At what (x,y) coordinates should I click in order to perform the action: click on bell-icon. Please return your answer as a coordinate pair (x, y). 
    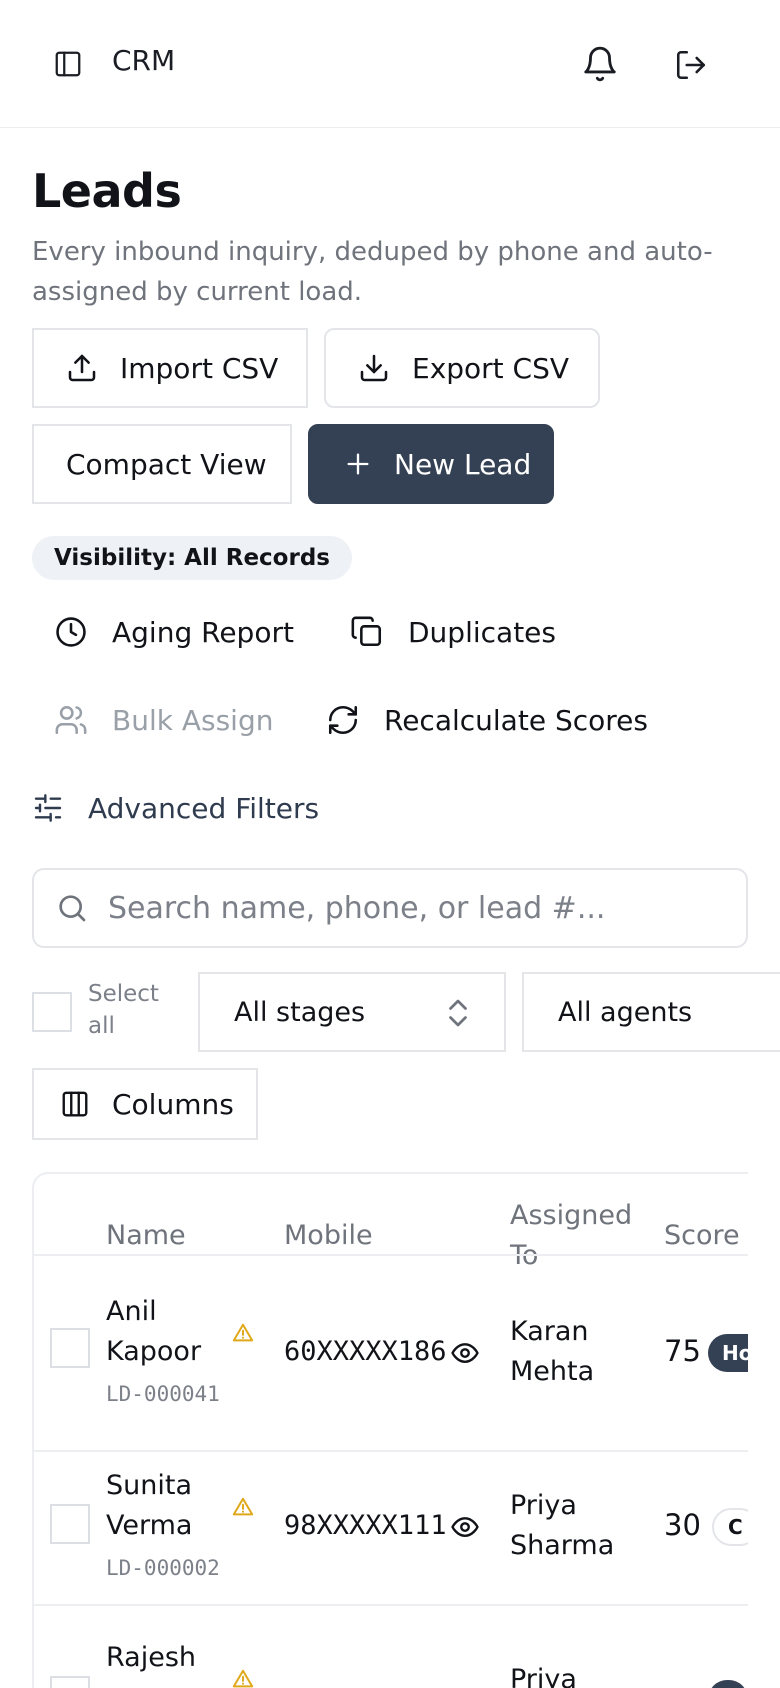
    Looking at the image, I should click on (600, 64).